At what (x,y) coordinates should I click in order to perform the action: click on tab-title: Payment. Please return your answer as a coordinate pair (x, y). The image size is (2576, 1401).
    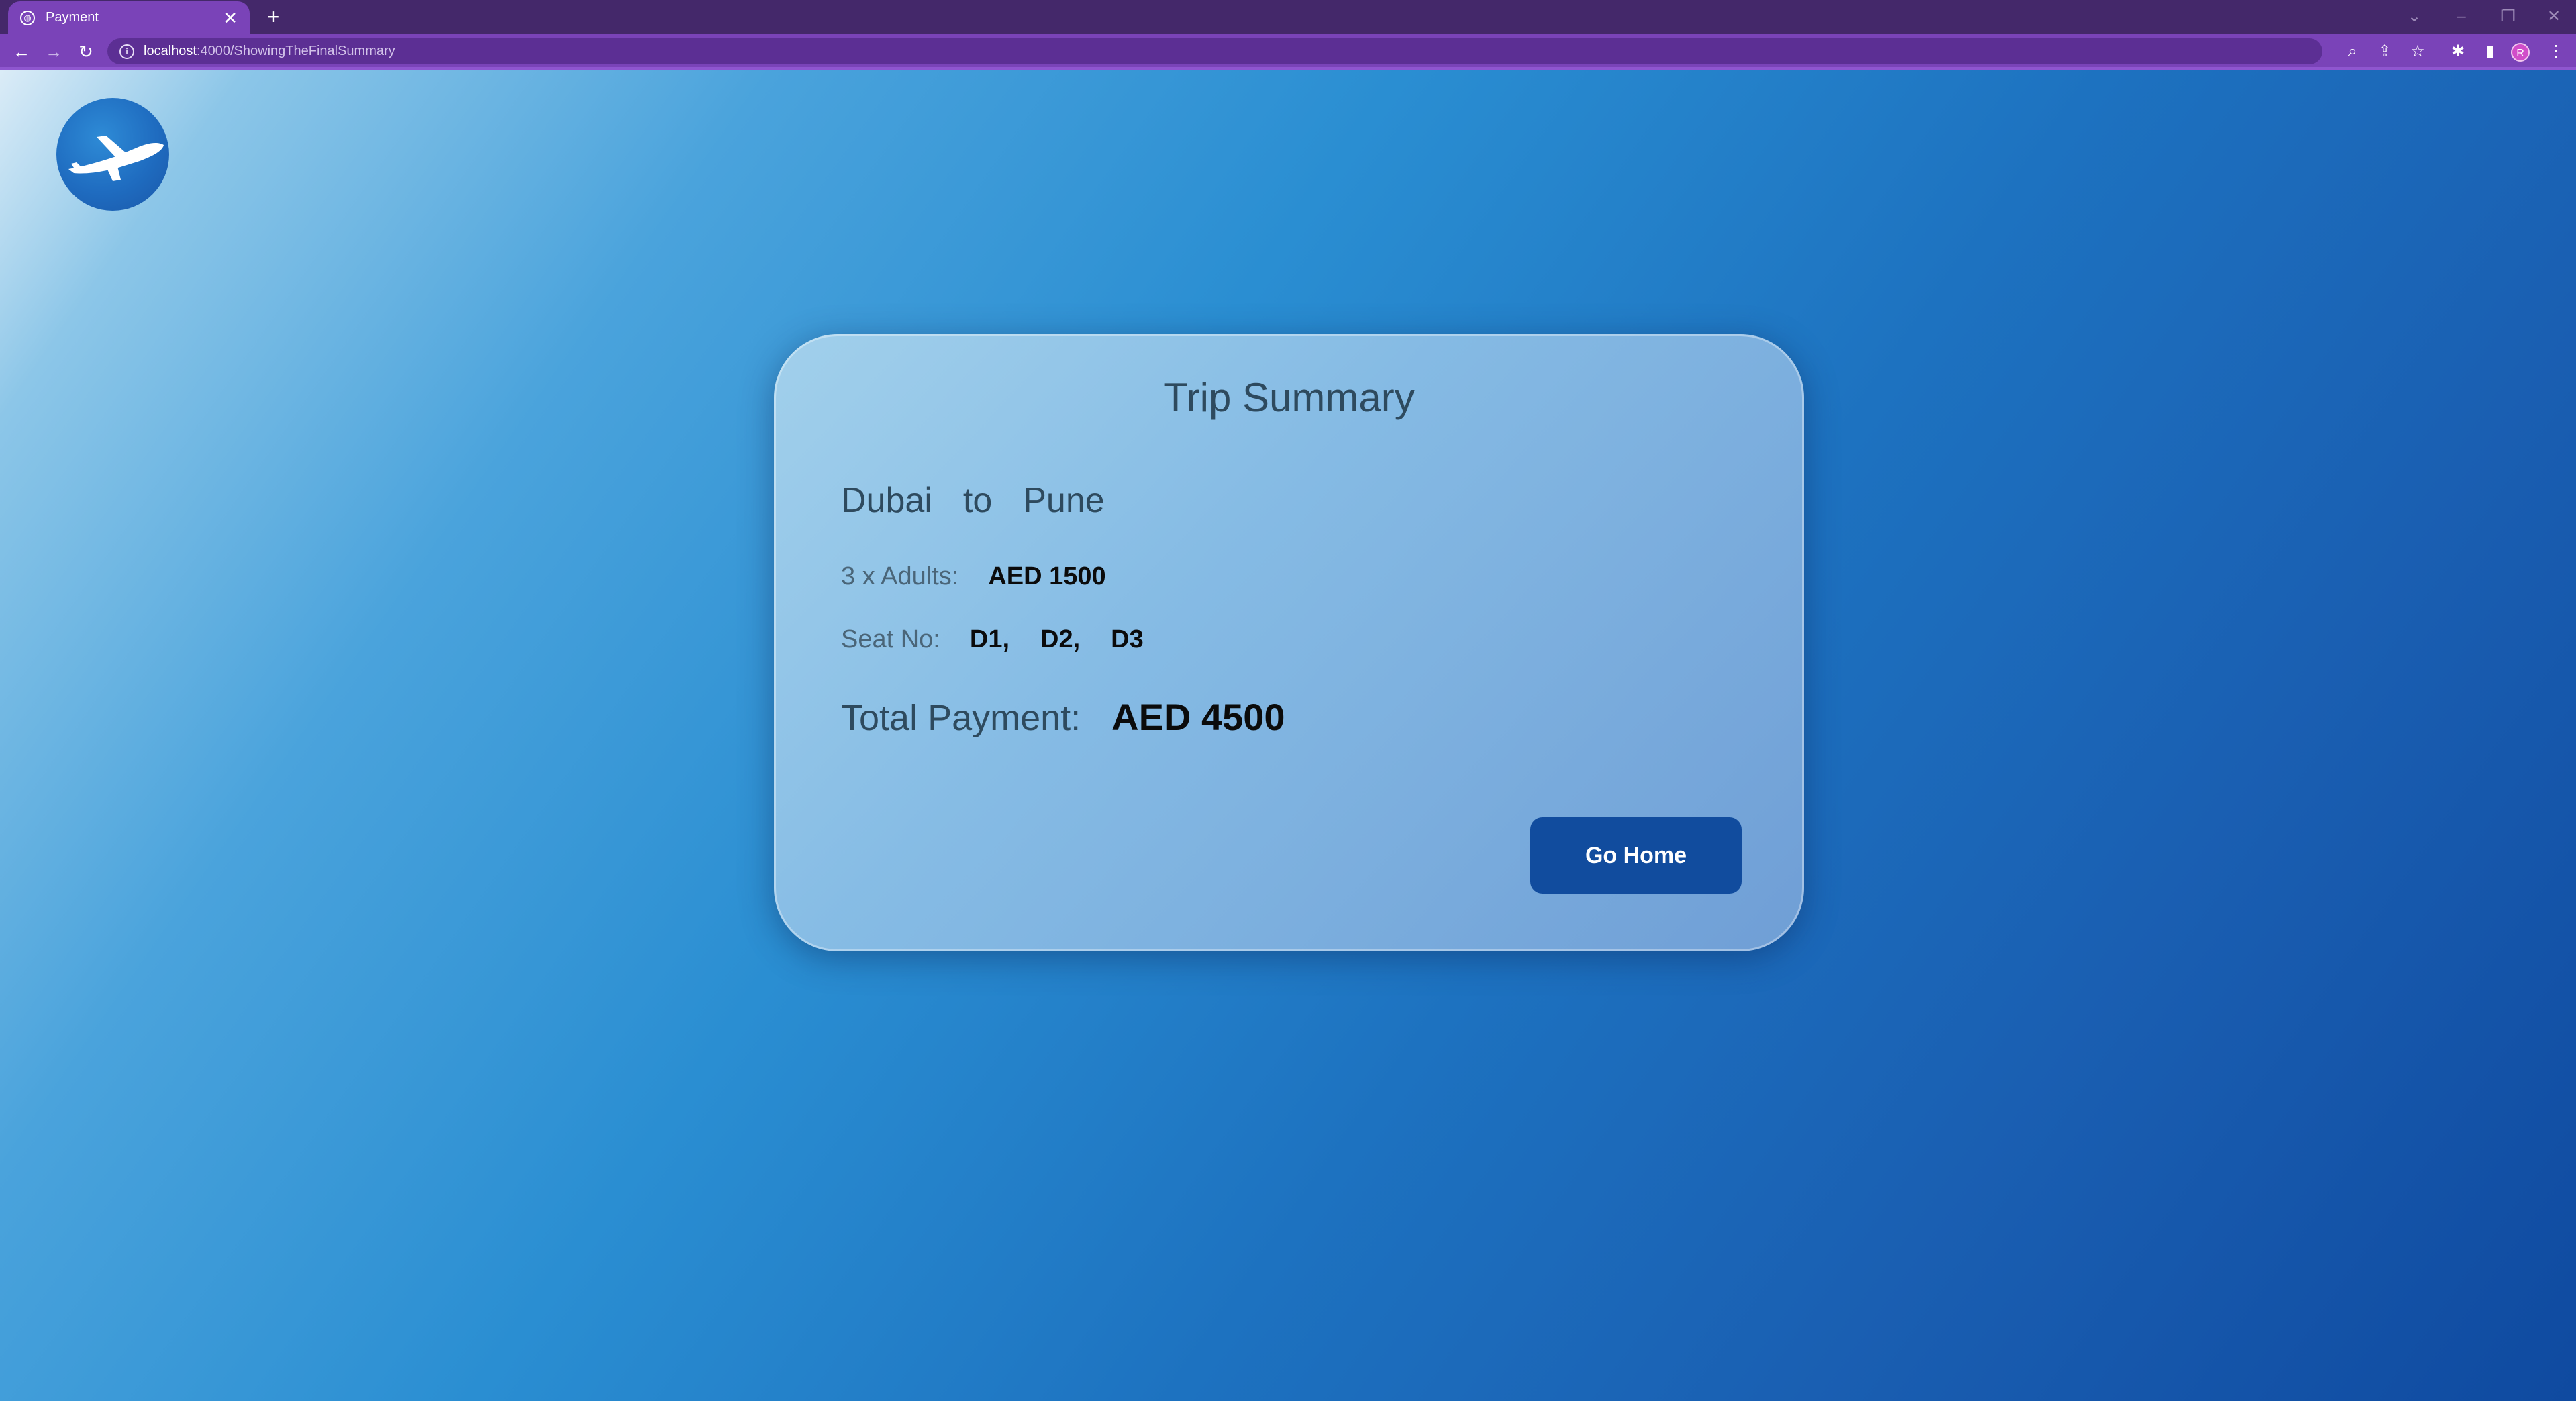
    Looking at the image, I should click on (72, 17).